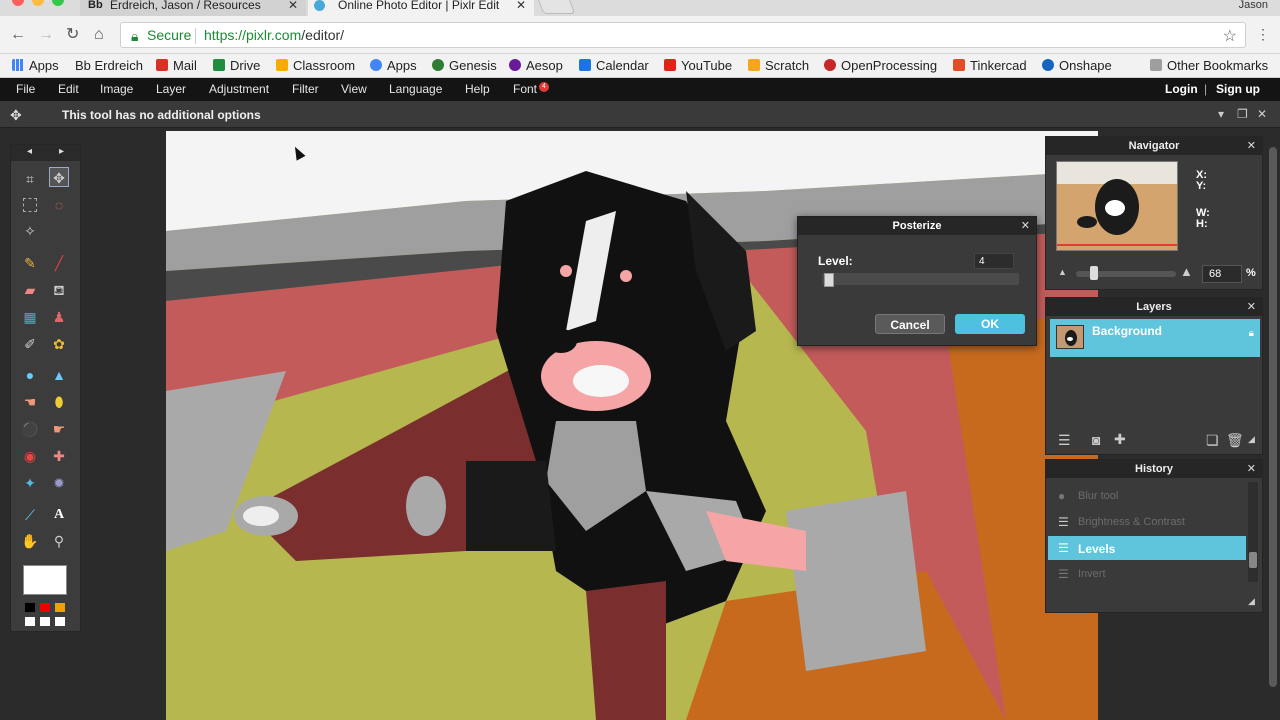 This screenshot has height=720, width=1280. I want to click on move-tool-icon: ✥, so click(59, 177).